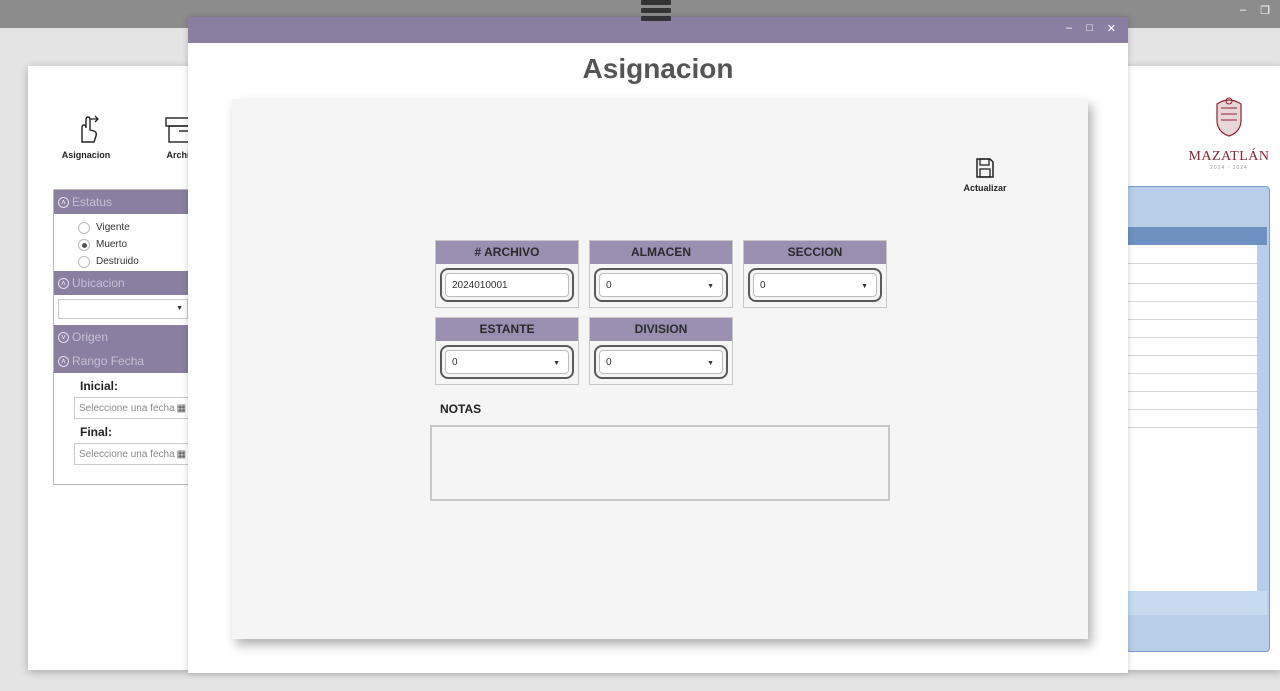 The height and width of the screenshot is (691, 1280). Describe the element at coordinates (455, 362) in the screenshot. I see `estante-value: 0` at that location.